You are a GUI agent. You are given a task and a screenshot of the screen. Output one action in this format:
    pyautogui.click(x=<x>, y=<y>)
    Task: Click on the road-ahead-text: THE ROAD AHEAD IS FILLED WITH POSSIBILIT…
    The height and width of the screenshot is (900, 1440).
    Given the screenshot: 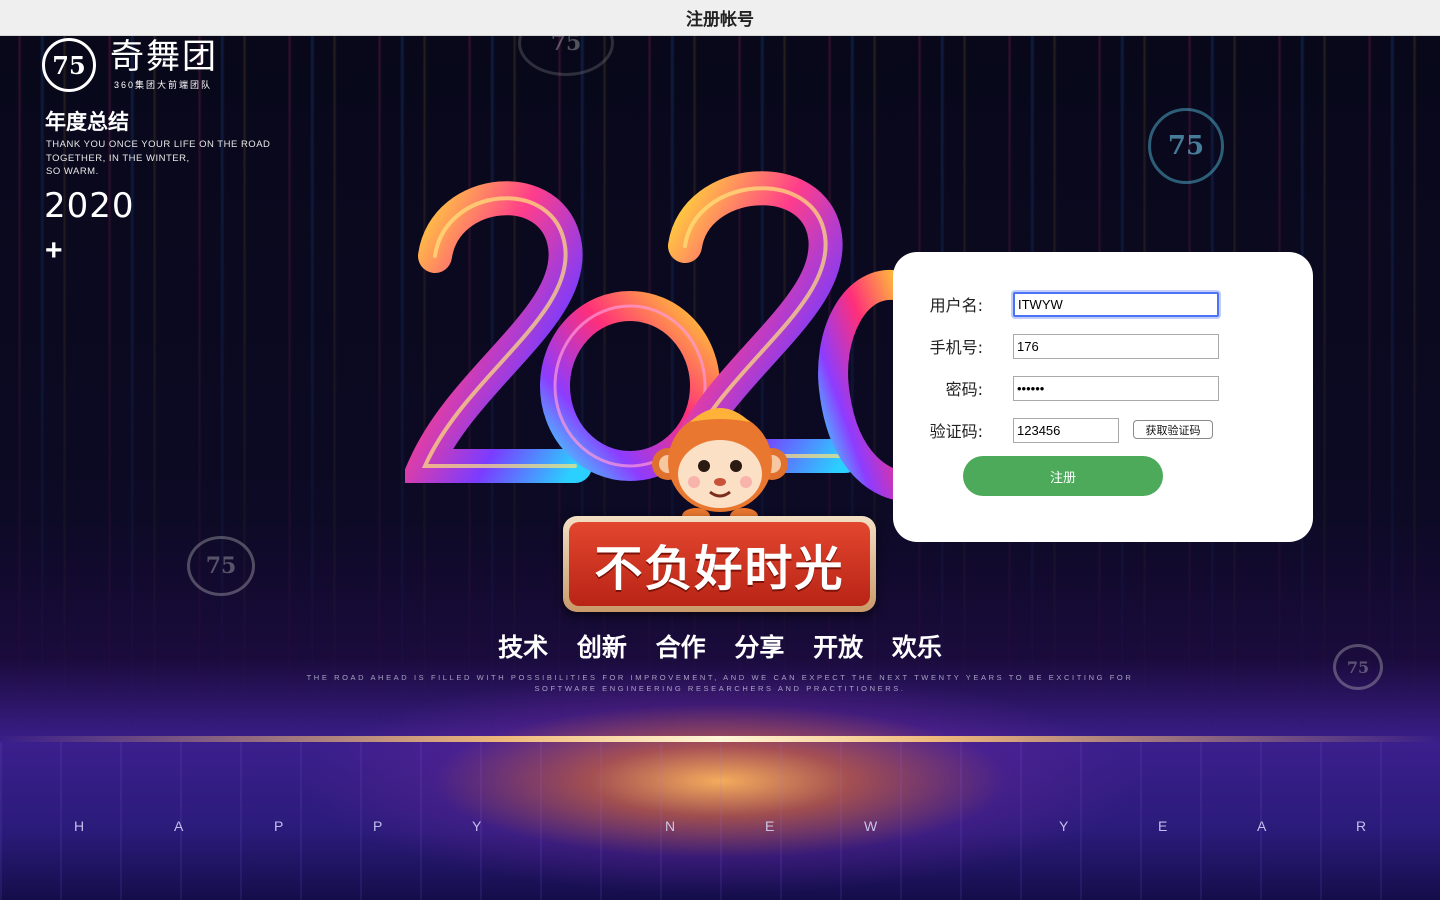 What is the action you would take?
    pyautogui.click(x=720, y=683)
    